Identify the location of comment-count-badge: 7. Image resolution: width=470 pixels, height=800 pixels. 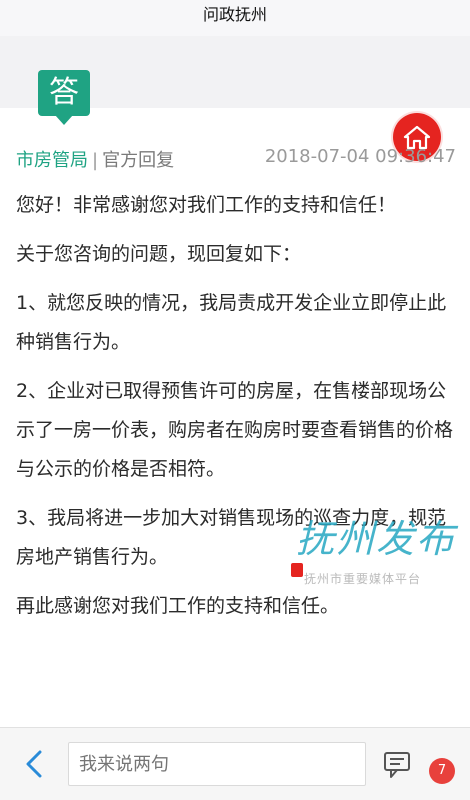
(442, 771).